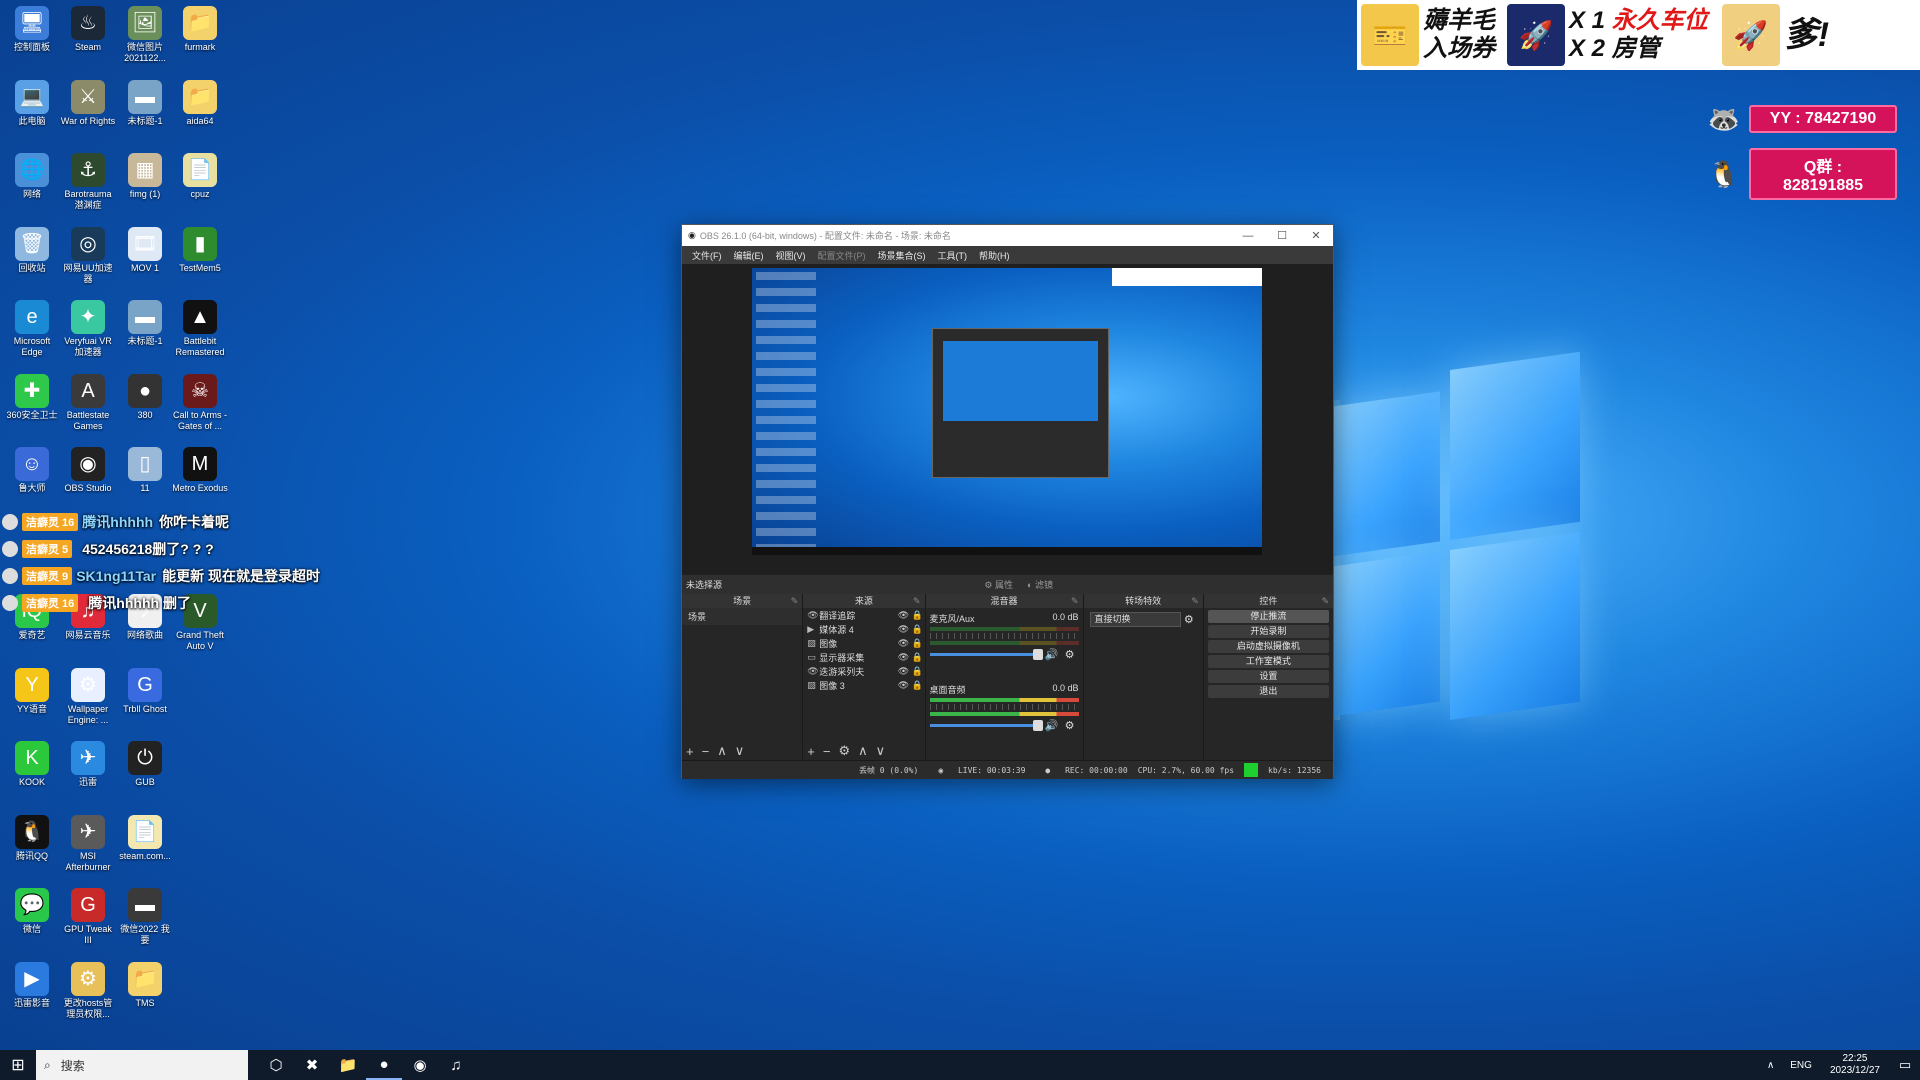  Describe the element at coordinates (1770, 1065) in the screenshot. I see `chevron-up-icon: ∧` at that location.